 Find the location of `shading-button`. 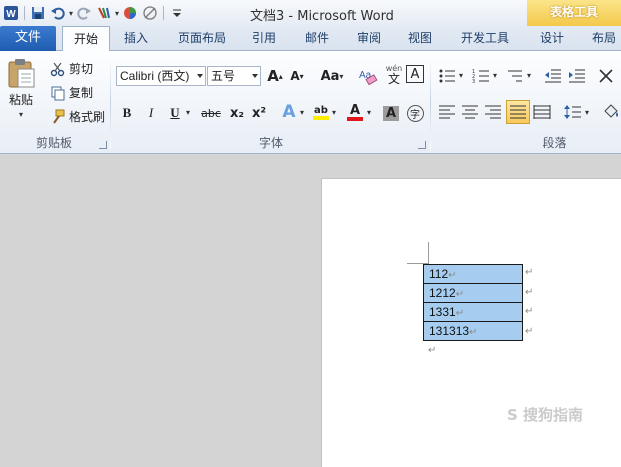

shading-button is located at coordinates (610, 112).